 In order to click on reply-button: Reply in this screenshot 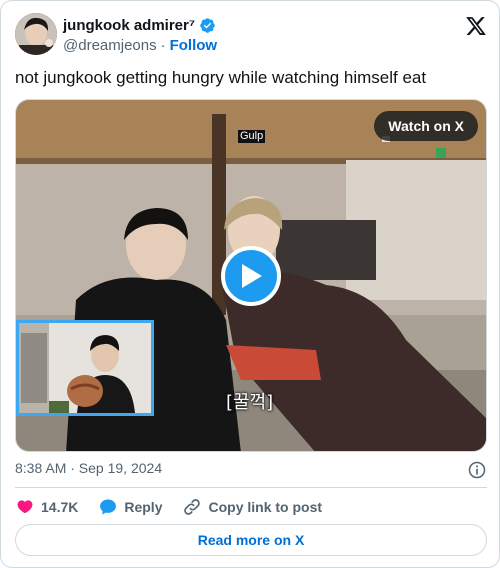, I will do `click(130, 507)`.